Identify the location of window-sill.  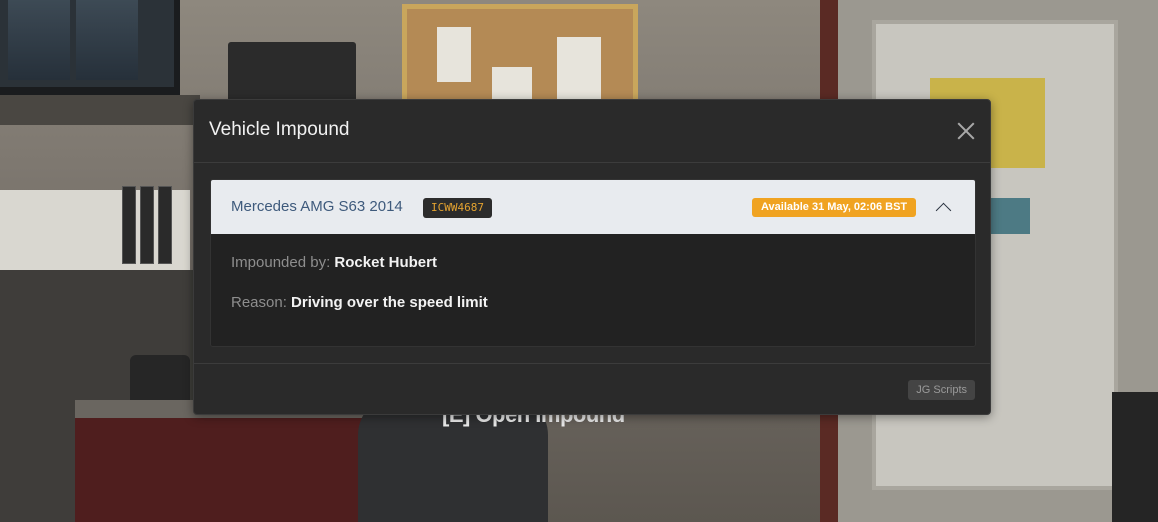
(100, 110).